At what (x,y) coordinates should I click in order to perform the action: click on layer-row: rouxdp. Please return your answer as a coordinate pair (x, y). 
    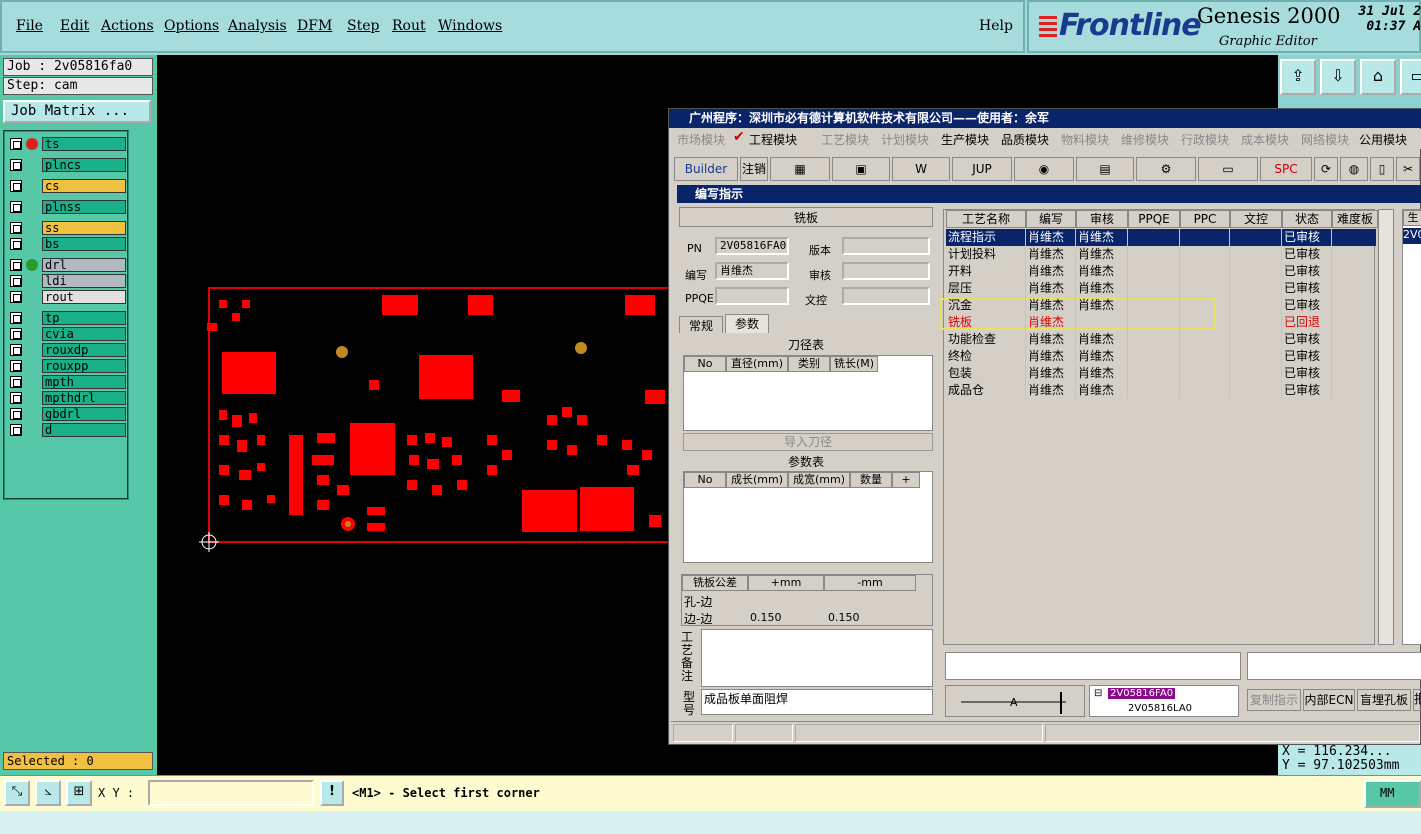
    Looking at the image, I should click on (68, 350).